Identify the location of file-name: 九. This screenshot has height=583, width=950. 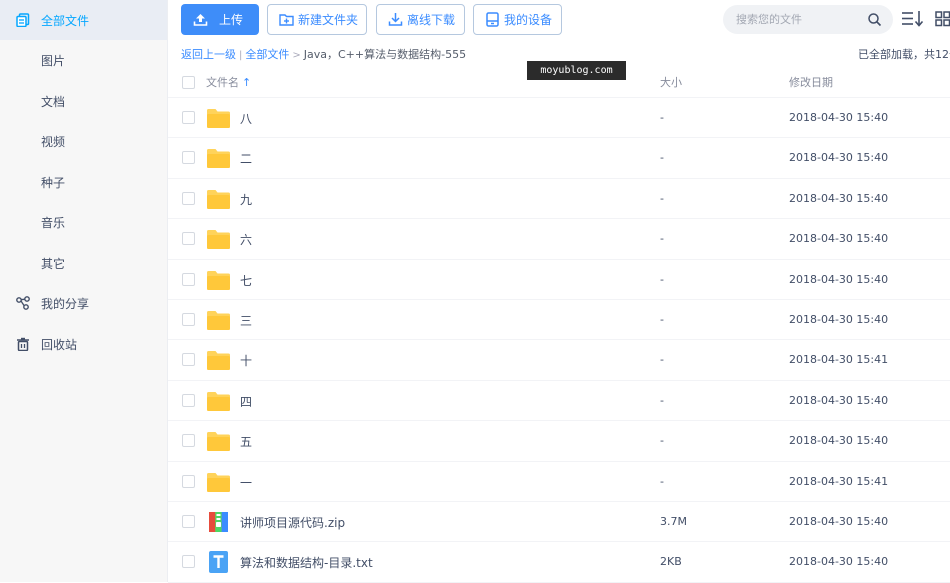
(246, 199).